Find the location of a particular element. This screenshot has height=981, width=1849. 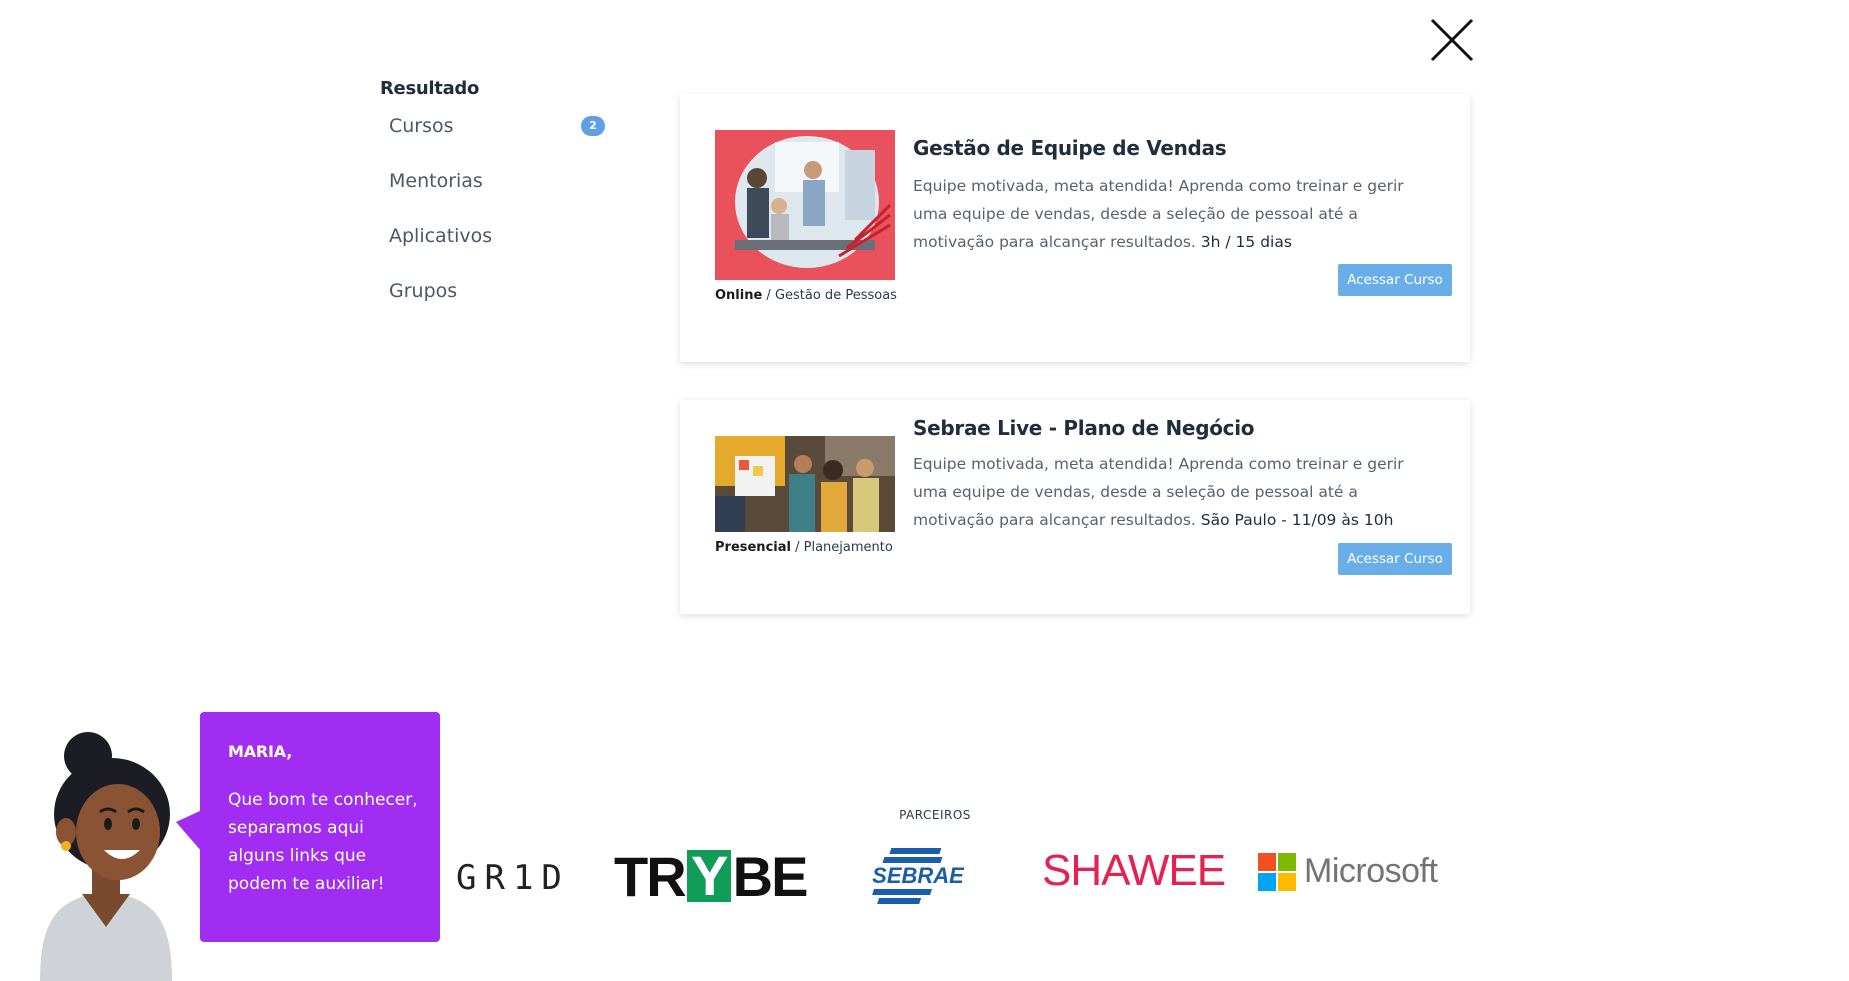

sebrae-wordmark: SEBRAE is located at coordinates (918, 875).